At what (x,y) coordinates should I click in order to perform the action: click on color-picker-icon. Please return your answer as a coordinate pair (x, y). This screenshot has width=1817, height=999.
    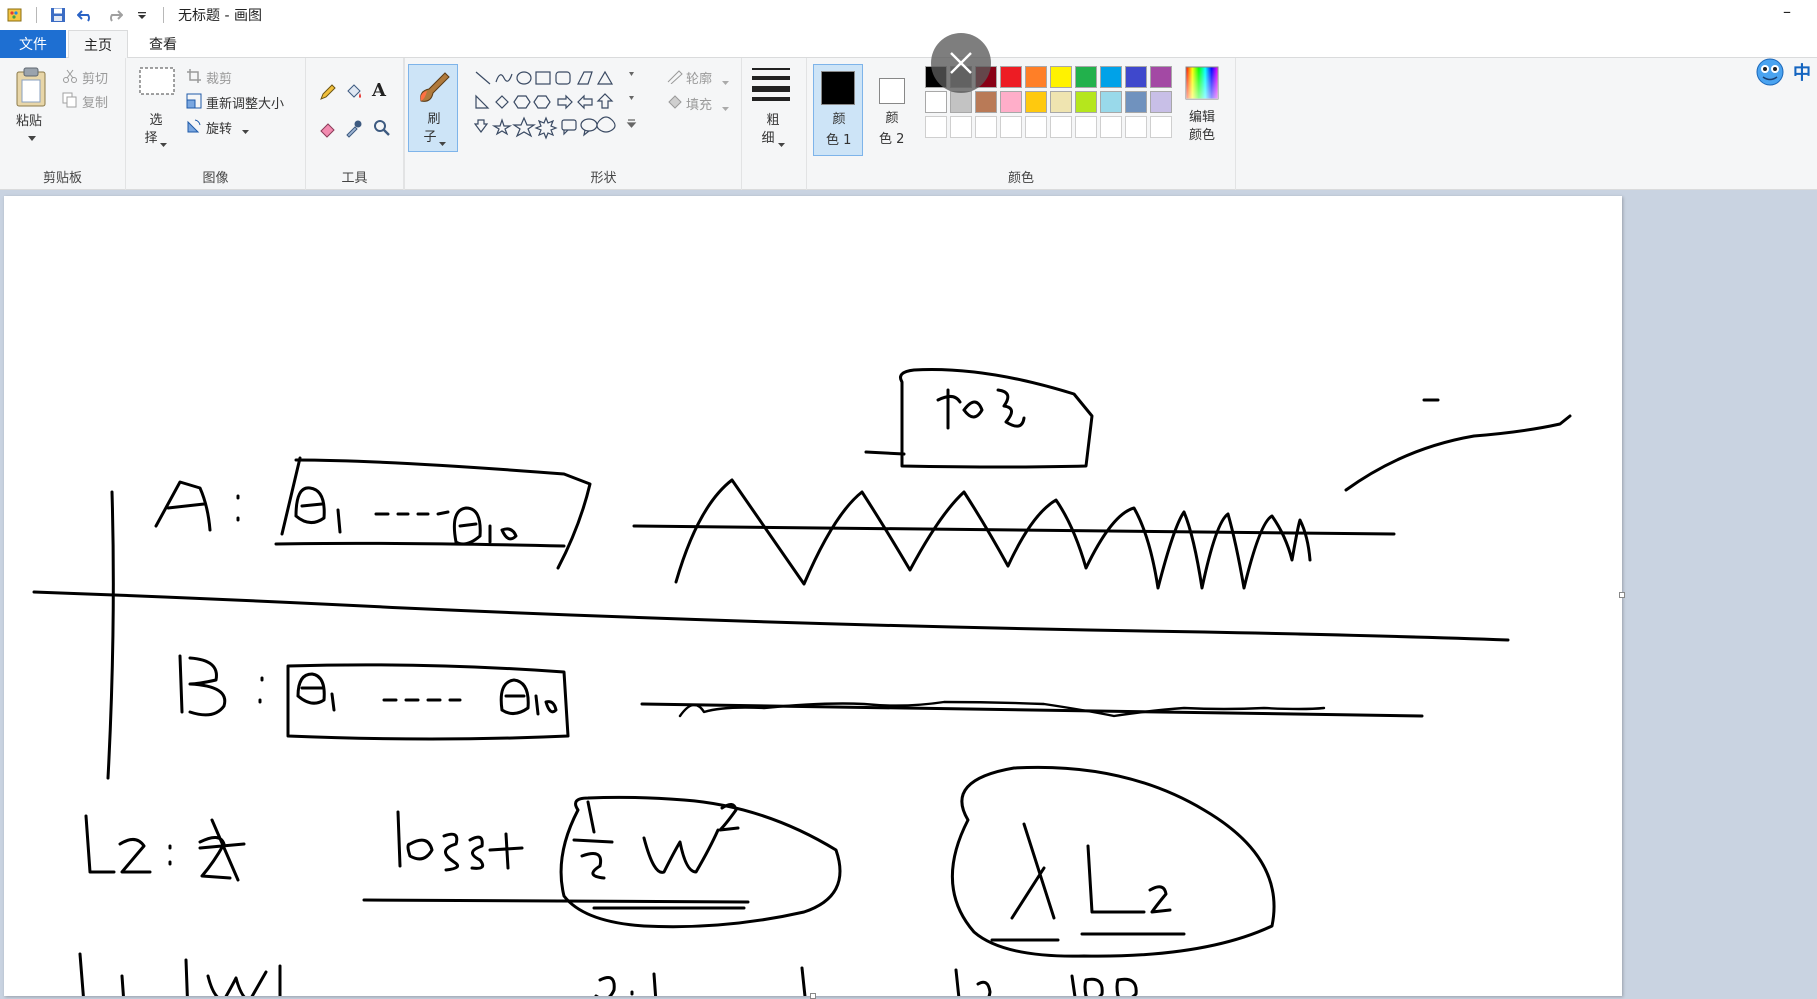
    Looking at the image, I should click on (354, 130).